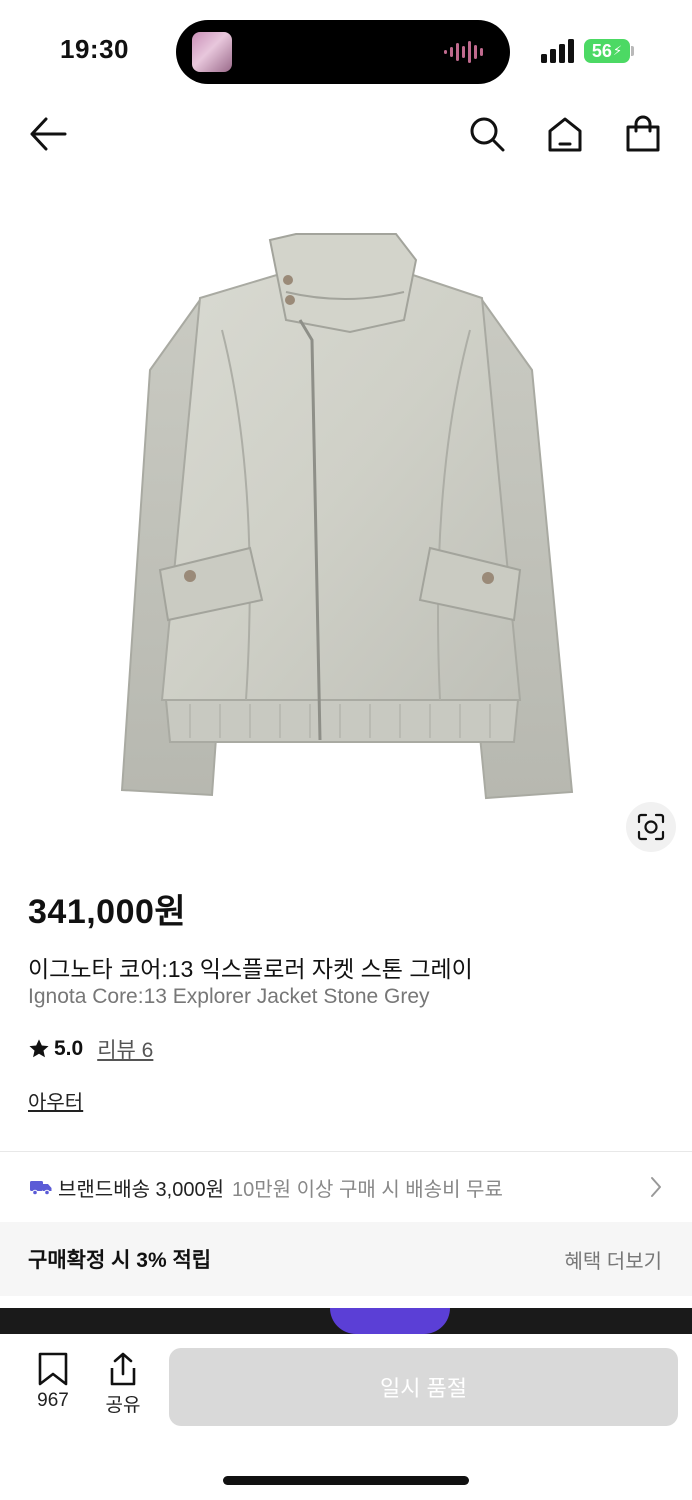 This screenshot has height=1500, width=692. I want to click on bookmark-button: 967, so click(53, 1382).